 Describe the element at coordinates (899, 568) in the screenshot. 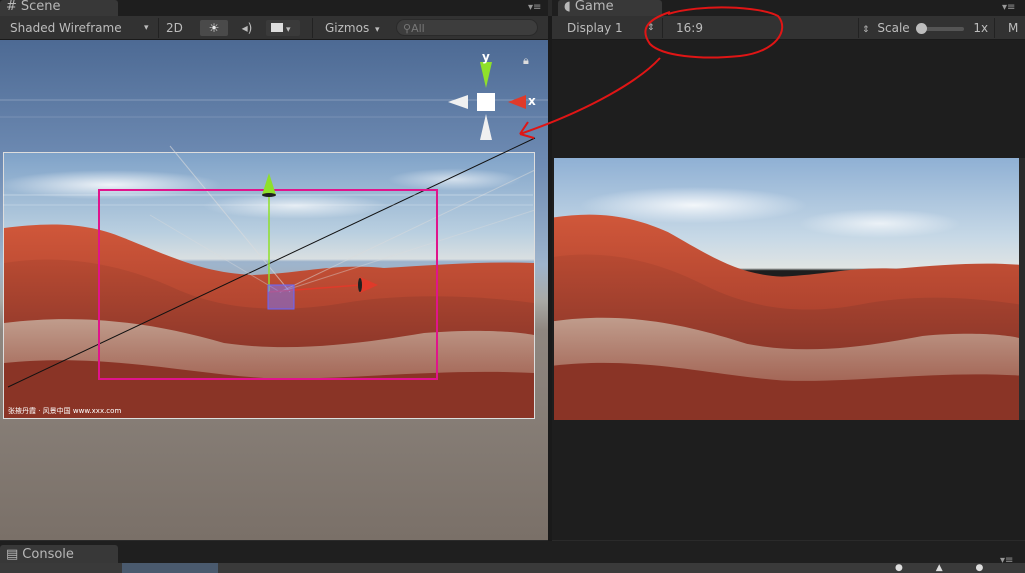

I see `info-icon: ●` at that location.